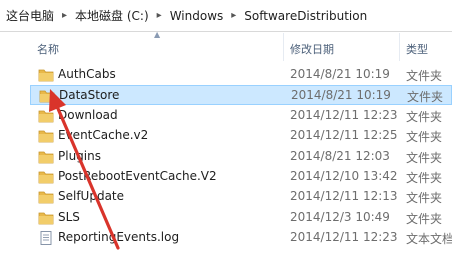  What do you see at coordinates (344, 176) in the screenshot?
I see `file-modified-date: 2014/12/10 13:42` at bounding box center [344, 176].